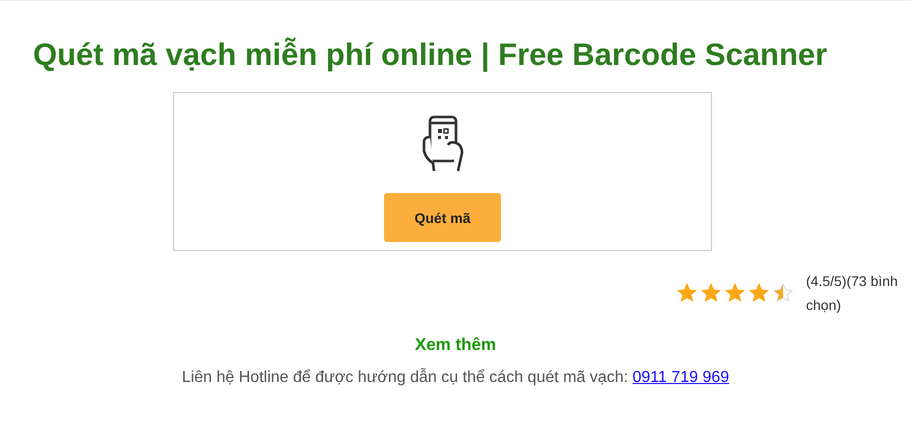 The image size is (911, 422). Describe the element at coordinates (455, 345) in the screenshot. I see `see-more-link: Xem thêm` at that location.